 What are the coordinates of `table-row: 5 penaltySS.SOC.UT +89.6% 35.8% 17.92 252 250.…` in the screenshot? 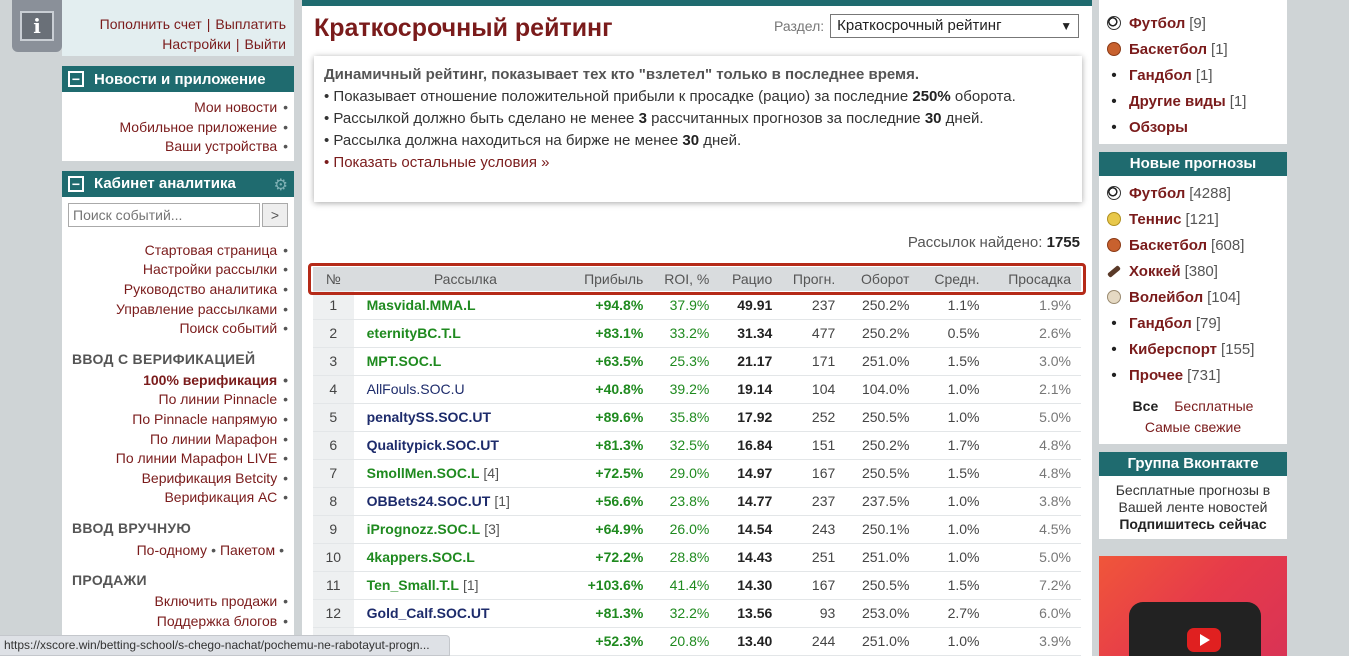 It's located at (697, 417).